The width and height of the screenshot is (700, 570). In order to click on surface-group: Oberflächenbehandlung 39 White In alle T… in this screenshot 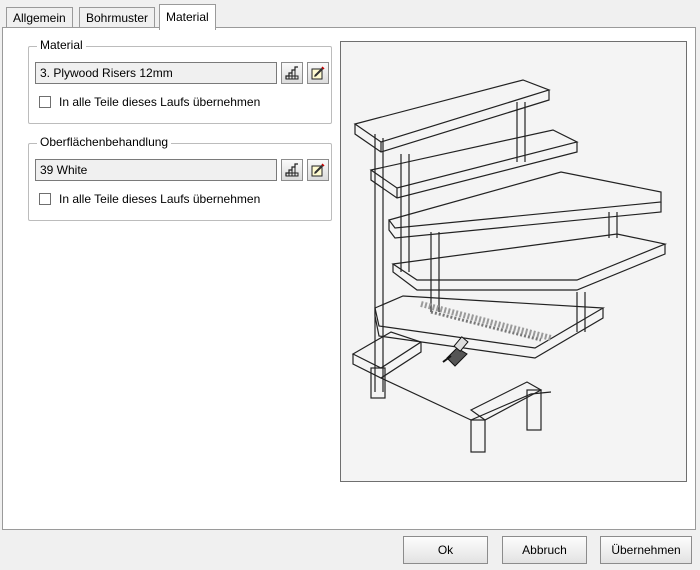, I will do `click(180, 178)`.